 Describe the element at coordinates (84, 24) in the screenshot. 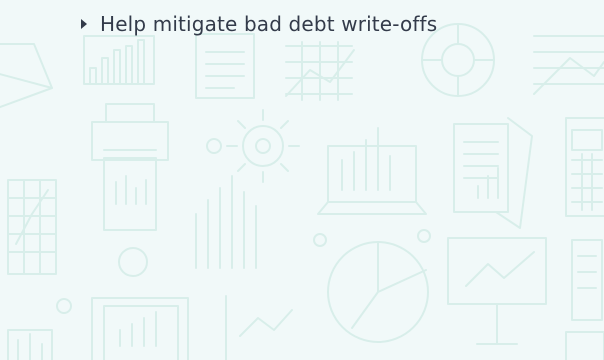

I see `triangle-right-icon` at that location.